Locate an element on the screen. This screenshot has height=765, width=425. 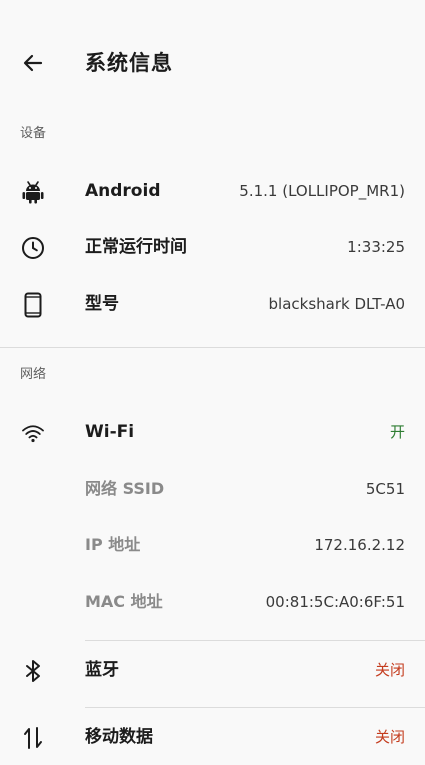
row-mac: MAC 地址 00:81:5C:A0:6F:51 is located at coordinates (212, 602).